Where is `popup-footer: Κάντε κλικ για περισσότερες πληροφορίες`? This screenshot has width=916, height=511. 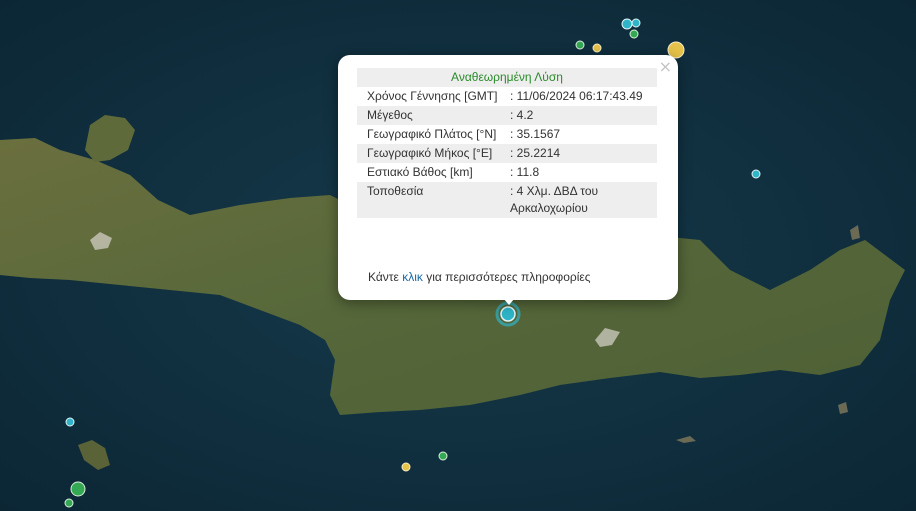
popup-footer: Κάντε κλικ για περισσότερες πληροφορίες is located at coordinates (479, 277).